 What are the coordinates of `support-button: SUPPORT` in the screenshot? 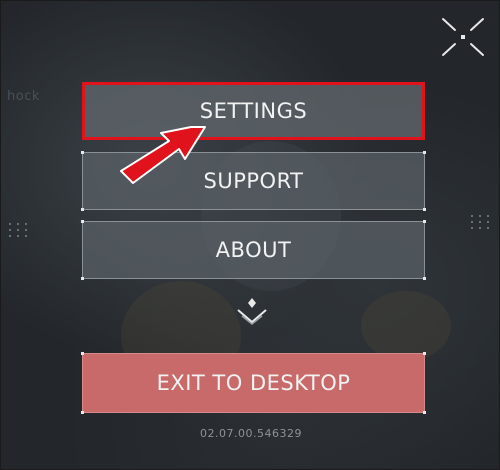 It's located at (253, 181).